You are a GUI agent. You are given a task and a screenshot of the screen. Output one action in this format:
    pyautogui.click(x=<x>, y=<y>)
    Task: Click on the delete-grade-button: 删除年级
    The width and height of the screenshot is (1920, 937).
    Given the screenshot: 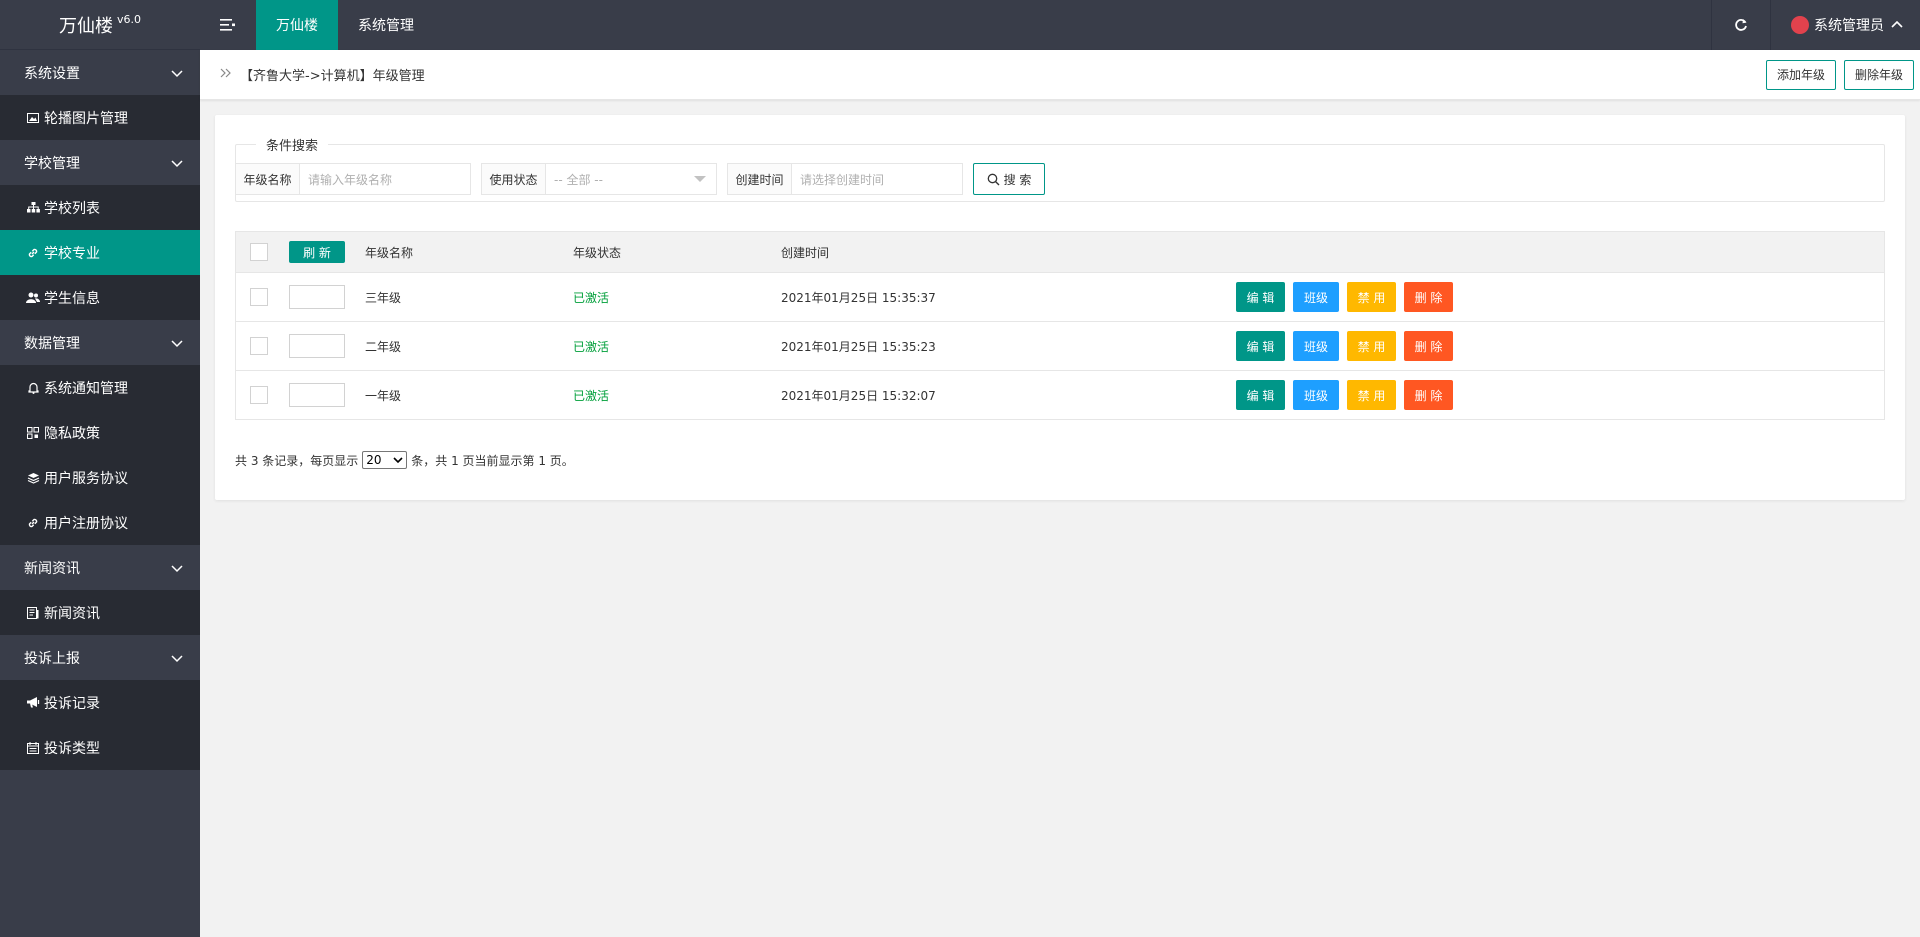 What is the action you would take?
    pyautogui.click(x=1878, y=74)
    